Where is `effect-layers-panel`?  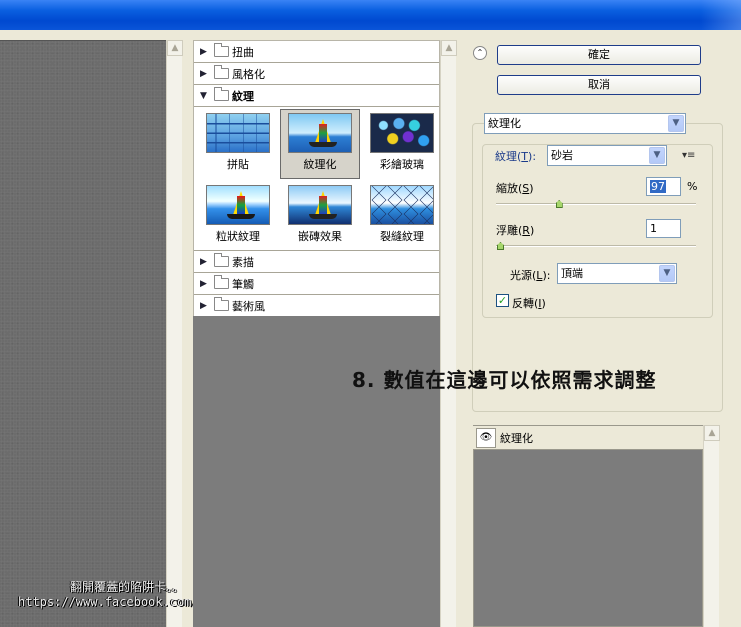 effect-layers-panel is located at coordinates (588, 526).